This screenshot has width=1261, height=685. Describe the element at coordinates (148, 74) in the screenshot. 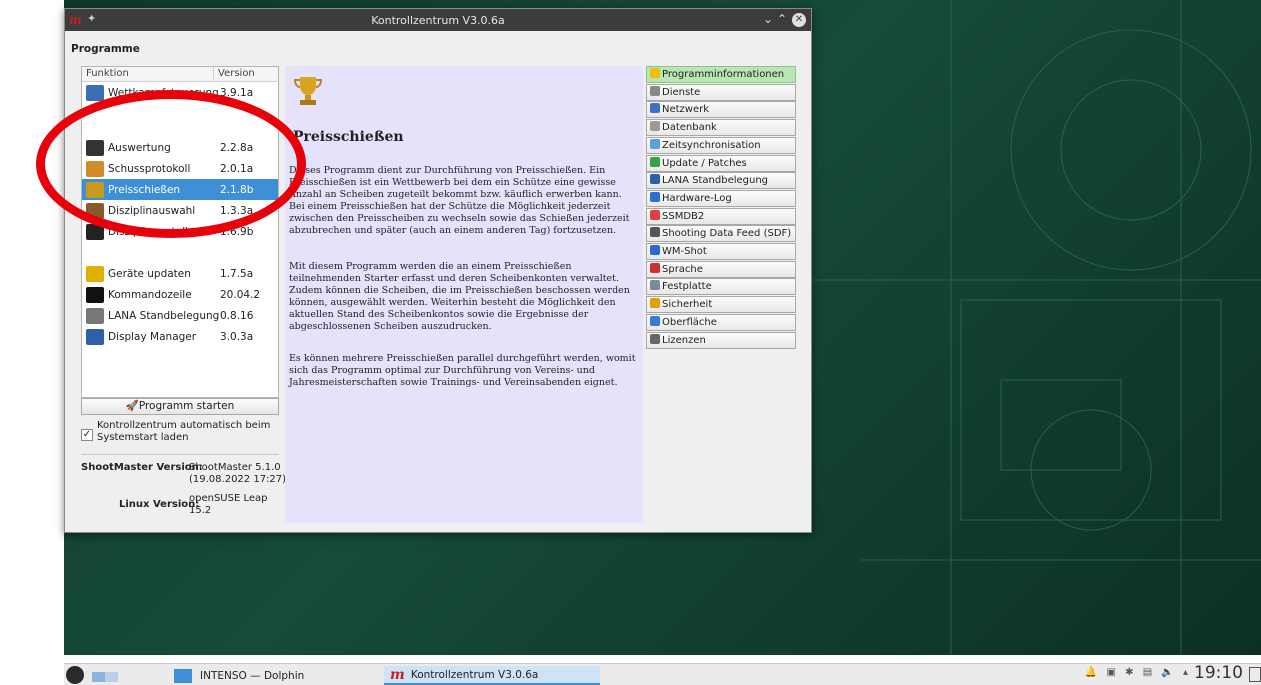

I see `column-function: Funktion` at that location.